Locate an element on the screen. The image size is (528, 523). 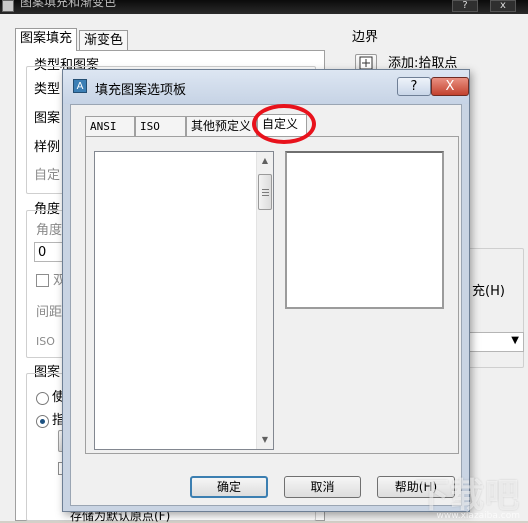
pattern-list-scrollbar: ▲ ▼ is located at coordinates (264, 300).